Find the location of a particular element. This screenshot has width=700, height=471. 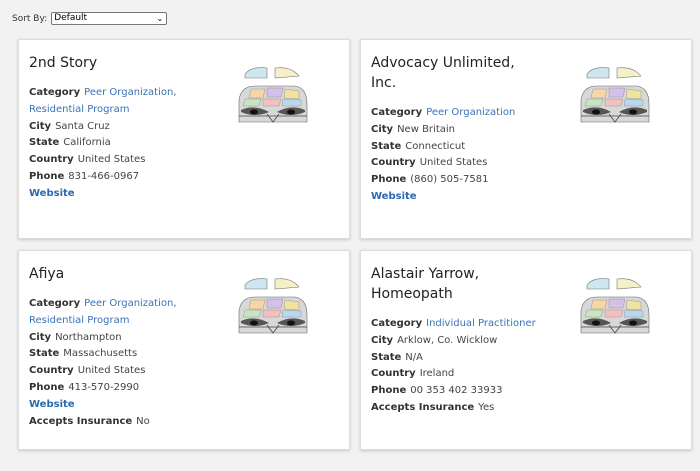

state-row: State Connecticut is located at coordinates (418, 146).